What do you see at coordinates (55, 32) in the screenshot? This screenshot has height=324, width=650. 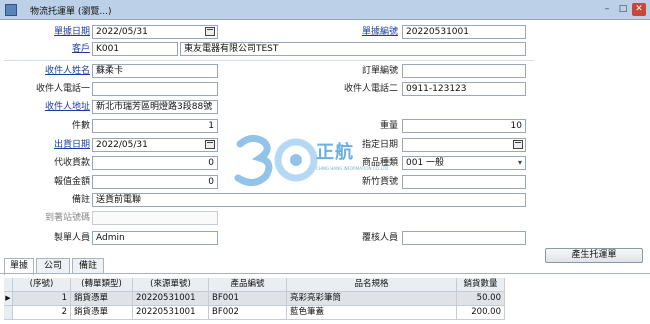 I see `order-date-label: 單據日期` at bounding box center [55, 32].